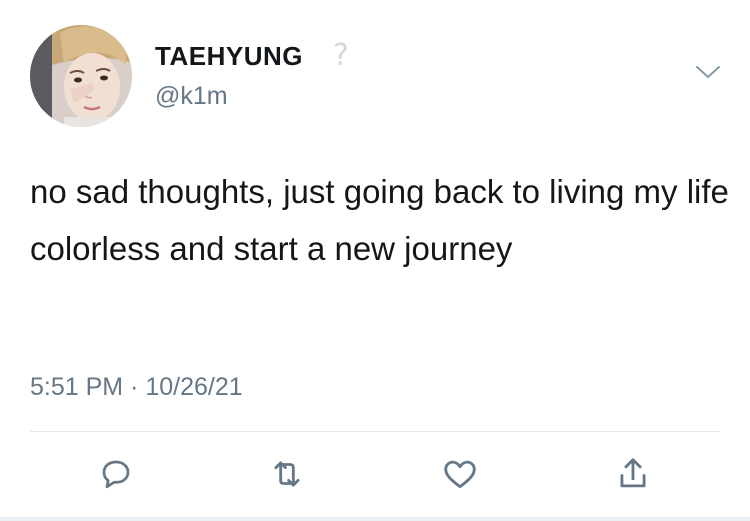  I want to click on heart-icon, so click(460, 474).